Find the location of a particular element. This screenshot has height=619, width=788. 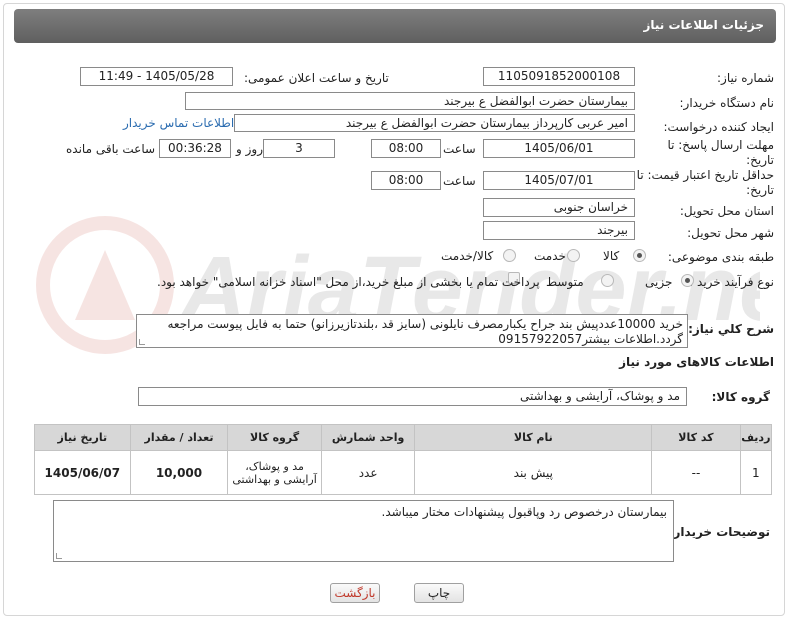

cell-name: پیش بند is located at coordinates (533, 472).